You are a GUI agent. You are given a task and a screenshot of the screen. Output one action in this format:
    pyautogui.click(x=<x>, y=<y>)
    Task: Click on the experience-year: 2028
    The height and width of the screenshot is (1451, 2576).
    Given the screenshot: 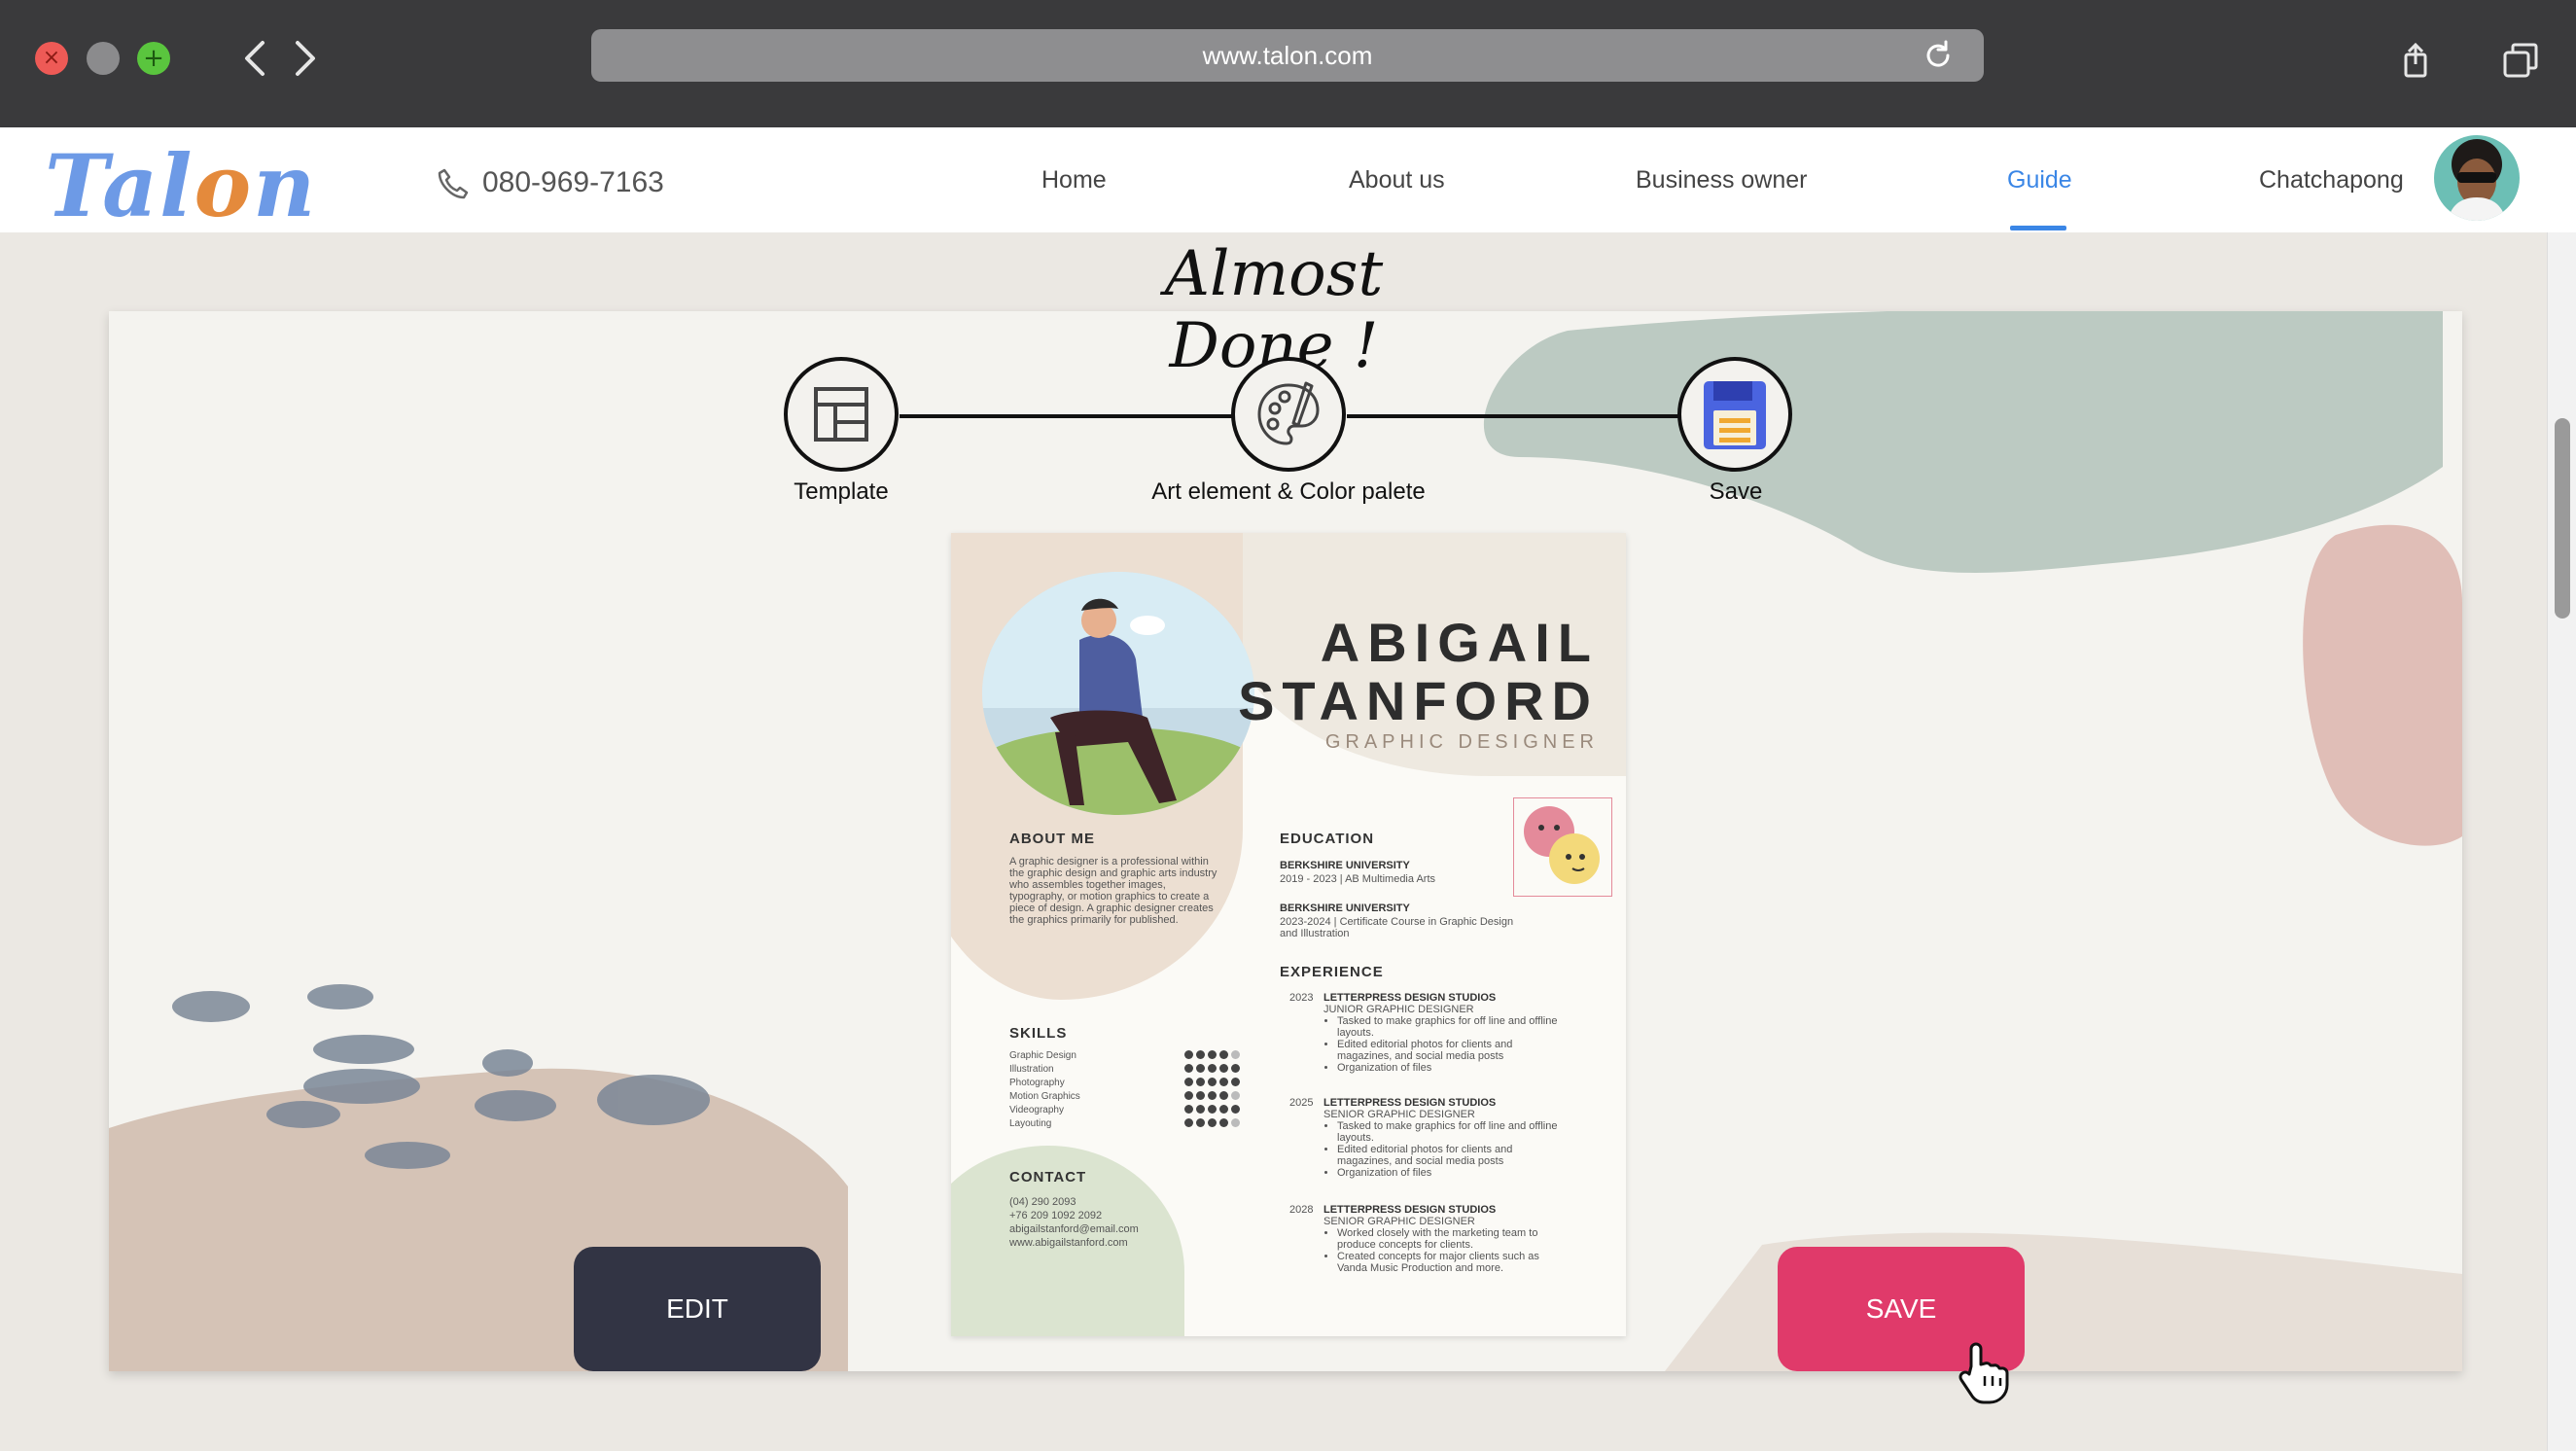 What is the action you would take?
    pyautogui.click(x=1301, y=1210)
    